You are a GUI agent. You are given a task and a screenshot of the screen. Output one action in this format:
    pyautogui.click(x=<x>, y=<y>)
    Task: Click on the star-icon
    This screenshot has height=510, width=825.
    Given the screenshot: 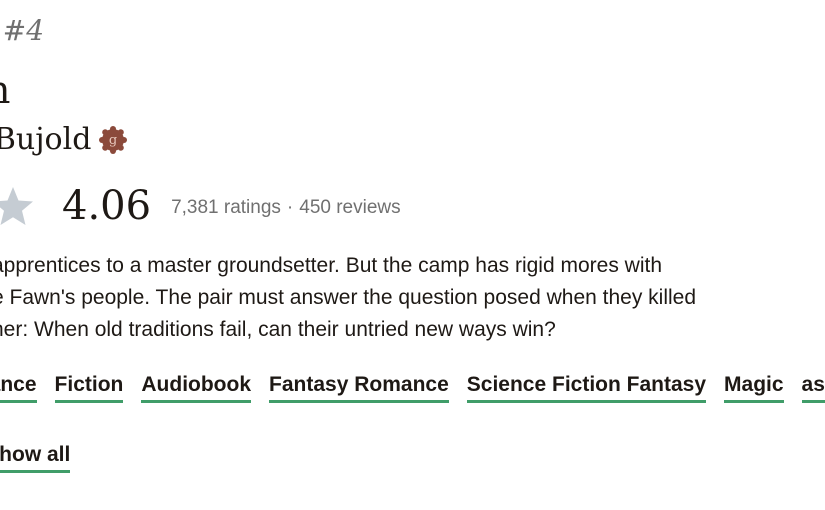 What is the action you would take?
    pyautogui.click(x=19, y=206)
    